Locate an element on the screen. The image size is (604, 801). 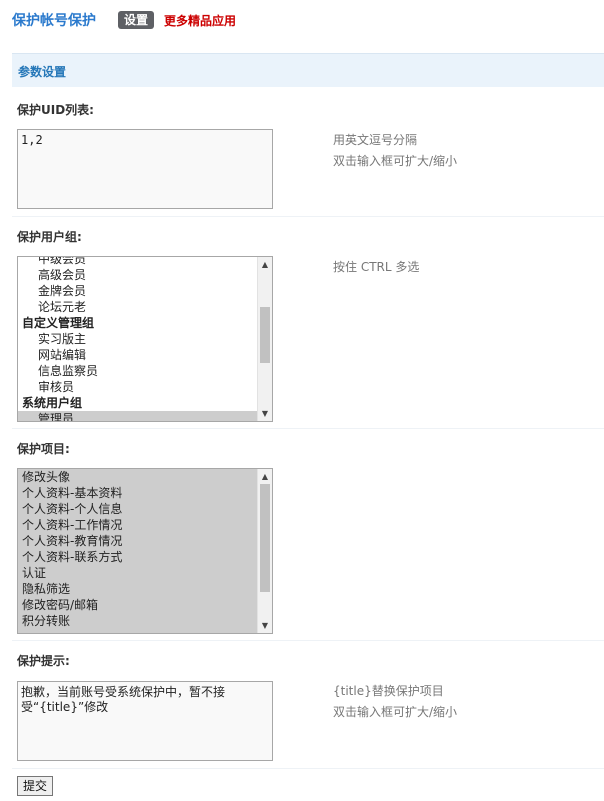
user-groups-hint: 按住 CTRL 多选 is located at coordinates (376, 267).